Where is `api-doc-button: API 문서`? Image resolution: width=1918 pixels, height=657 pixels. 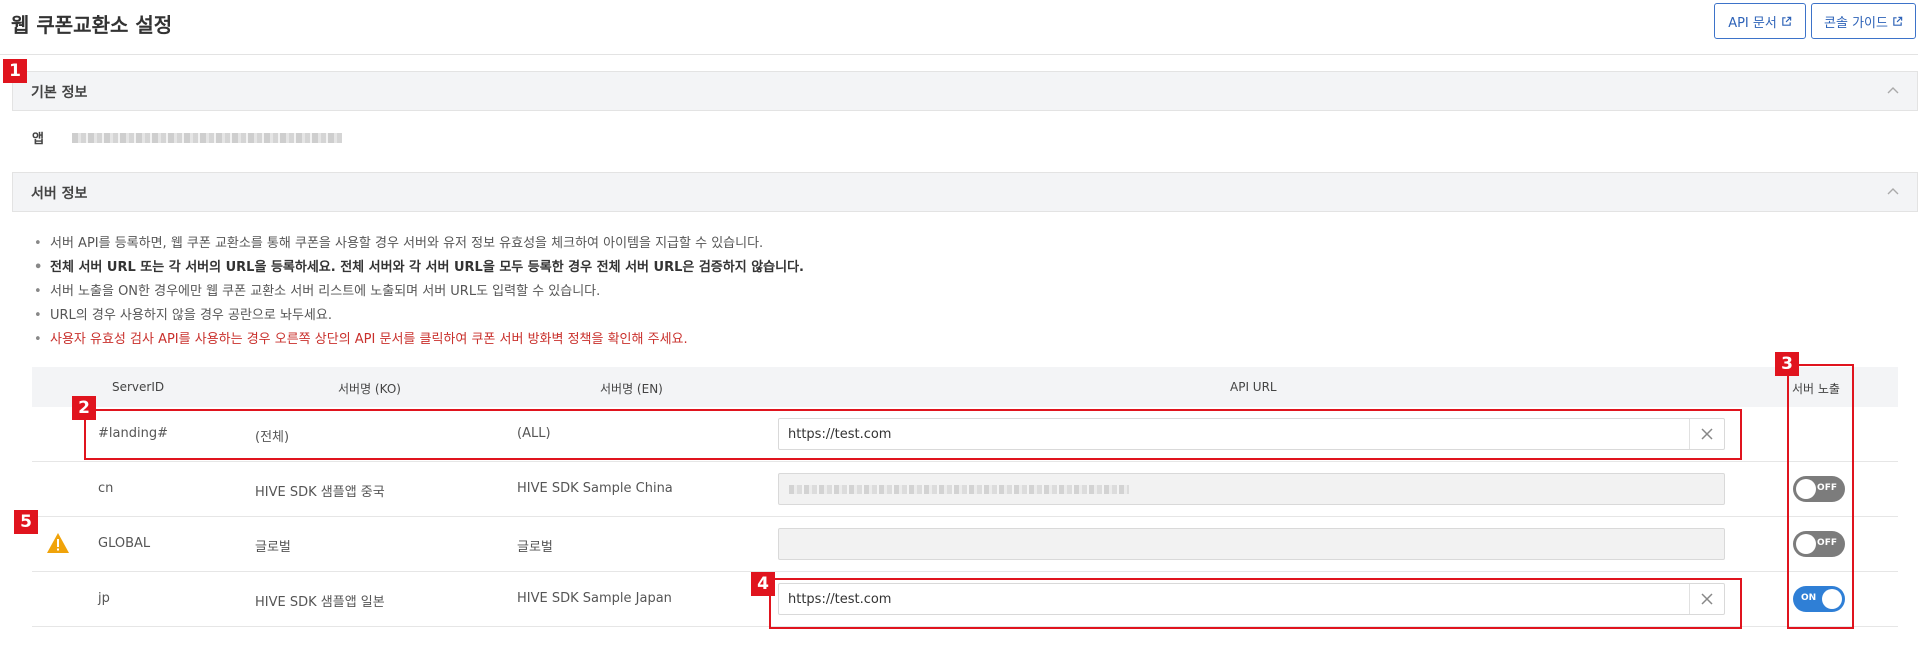 api-doc-button: API 문서 is located at coordinates (1760, 21).